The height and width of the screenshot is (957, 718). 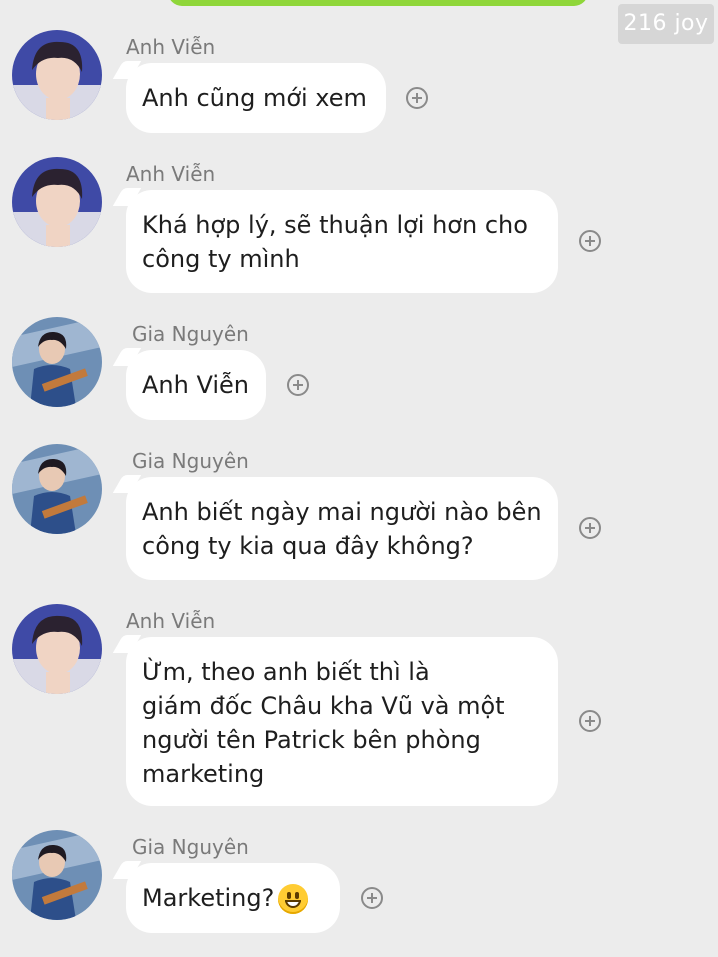 I want to click on message-text: Anh cũng mới xem, so click(x=254, y=98).